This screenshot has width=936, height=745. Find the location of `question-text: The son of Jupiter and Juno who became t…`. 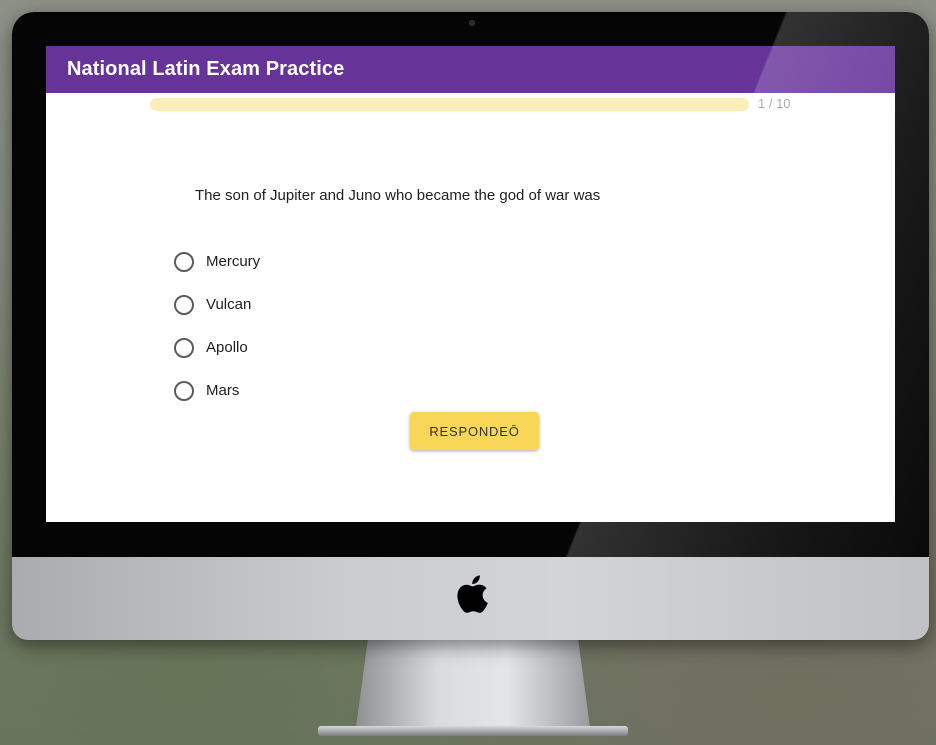

question-text: The son of Jupiter and Juno who became t… is located at coordinates (398, 195).